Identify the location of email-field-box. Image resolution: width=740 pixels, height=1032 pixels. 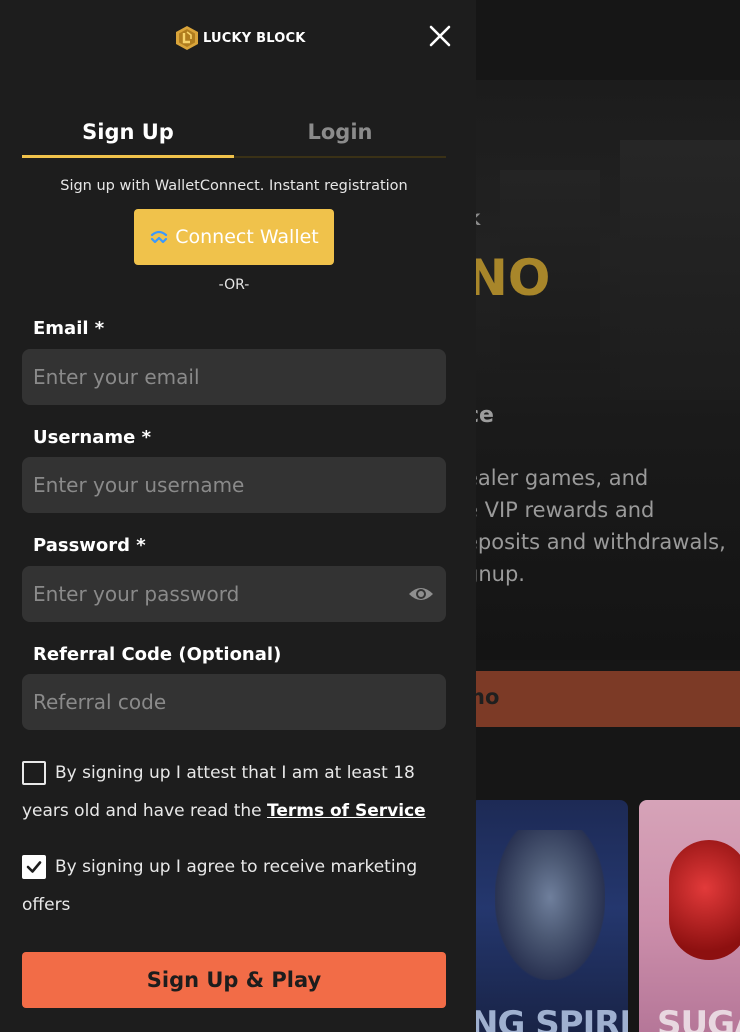
(234, 377).